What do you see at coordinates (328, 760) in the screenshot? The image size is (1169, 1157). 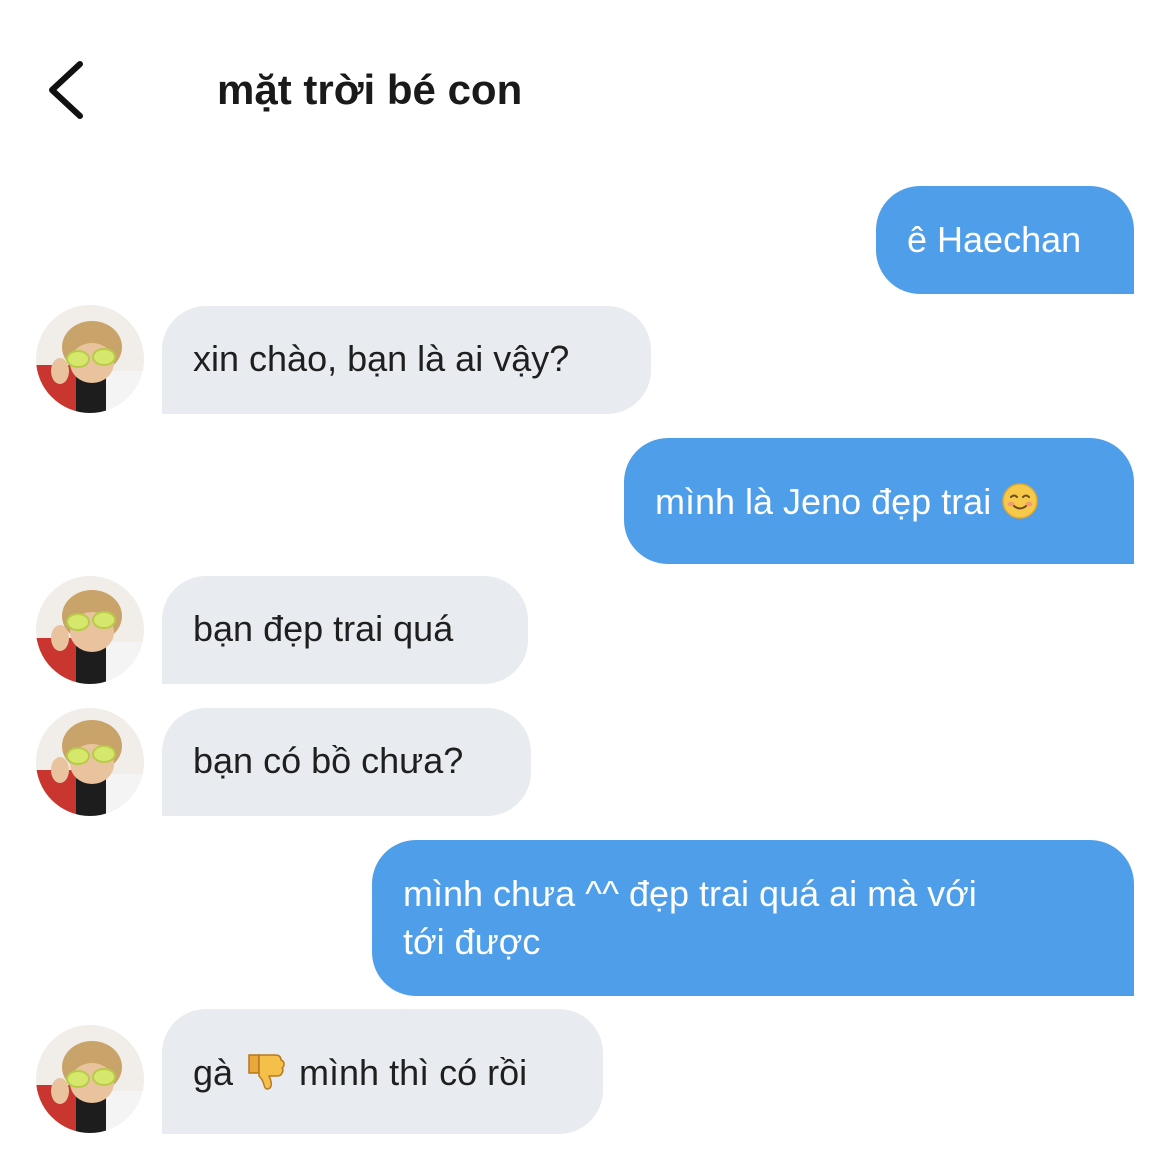 I see `message-text: bạn có bồ chưa?` at bounding box center [328, 760].